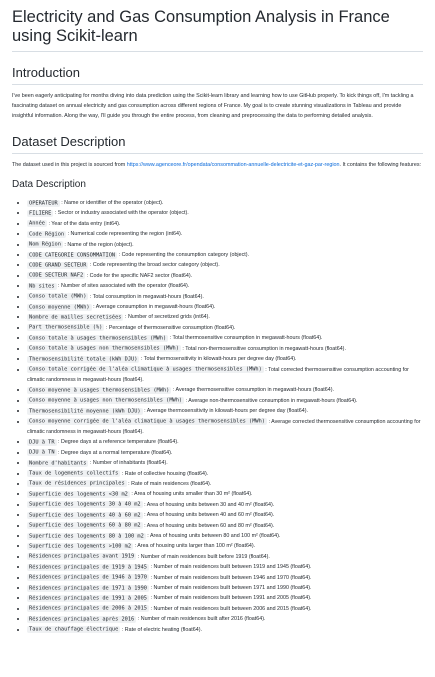  I want to click on feature-code: Nom Région, so click(45, 245).